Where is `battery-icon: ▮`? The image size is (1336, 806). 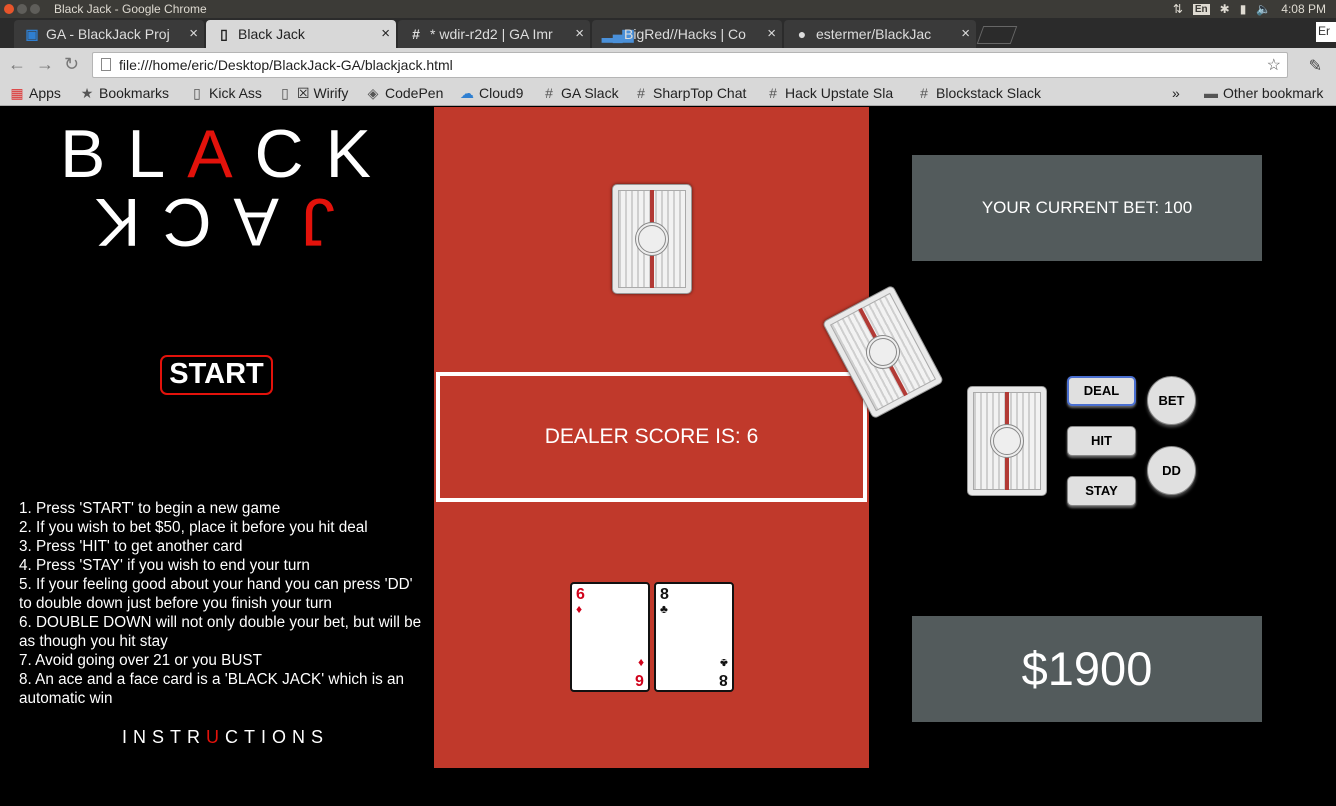
battery-icon: ▮ is located at coordinates (1243, 9).